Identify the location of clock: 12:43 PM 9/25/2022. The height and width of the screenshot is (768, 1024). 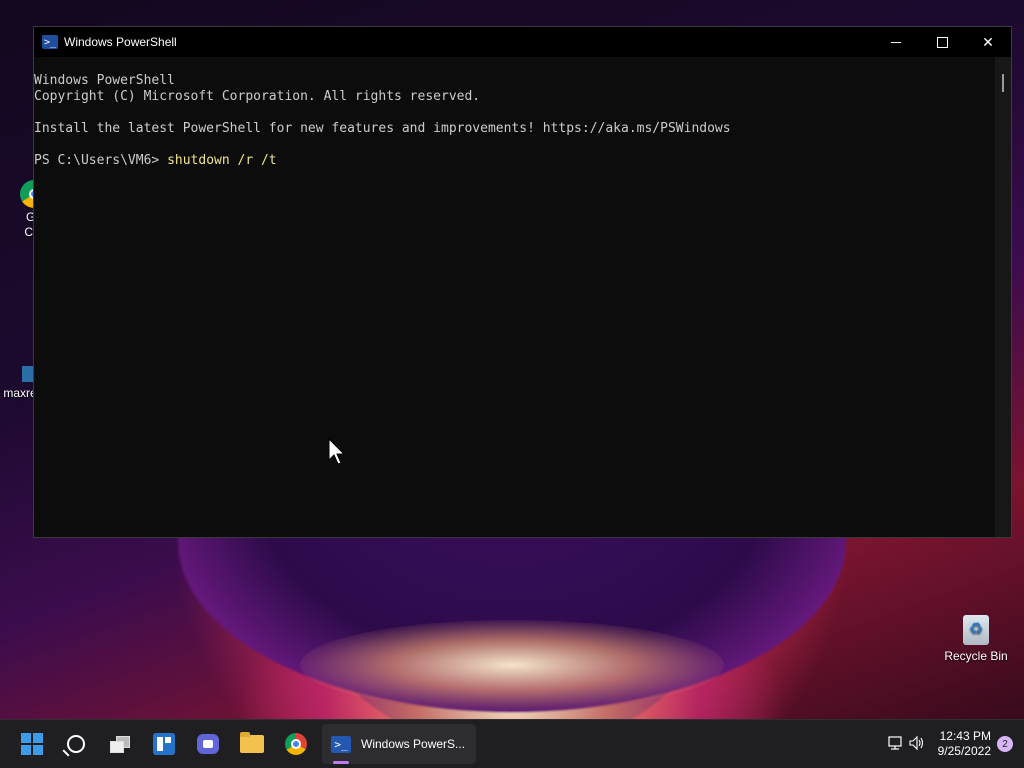
(964, 744).